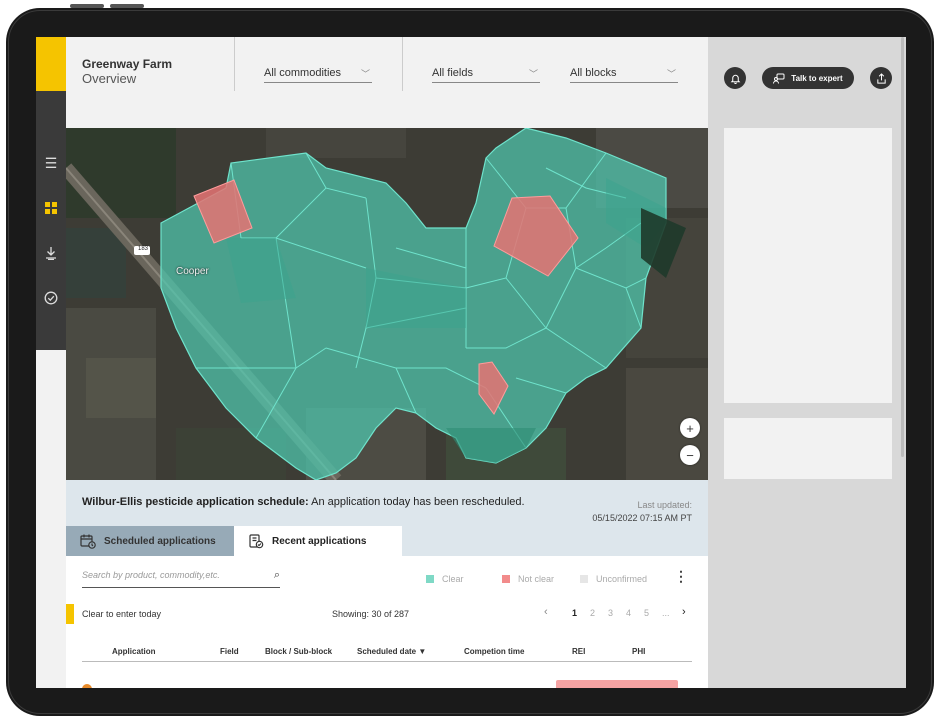 The width and height of the screenshot is (940, 720). I want to click on legend-label: Not clear, so click(536, 579).